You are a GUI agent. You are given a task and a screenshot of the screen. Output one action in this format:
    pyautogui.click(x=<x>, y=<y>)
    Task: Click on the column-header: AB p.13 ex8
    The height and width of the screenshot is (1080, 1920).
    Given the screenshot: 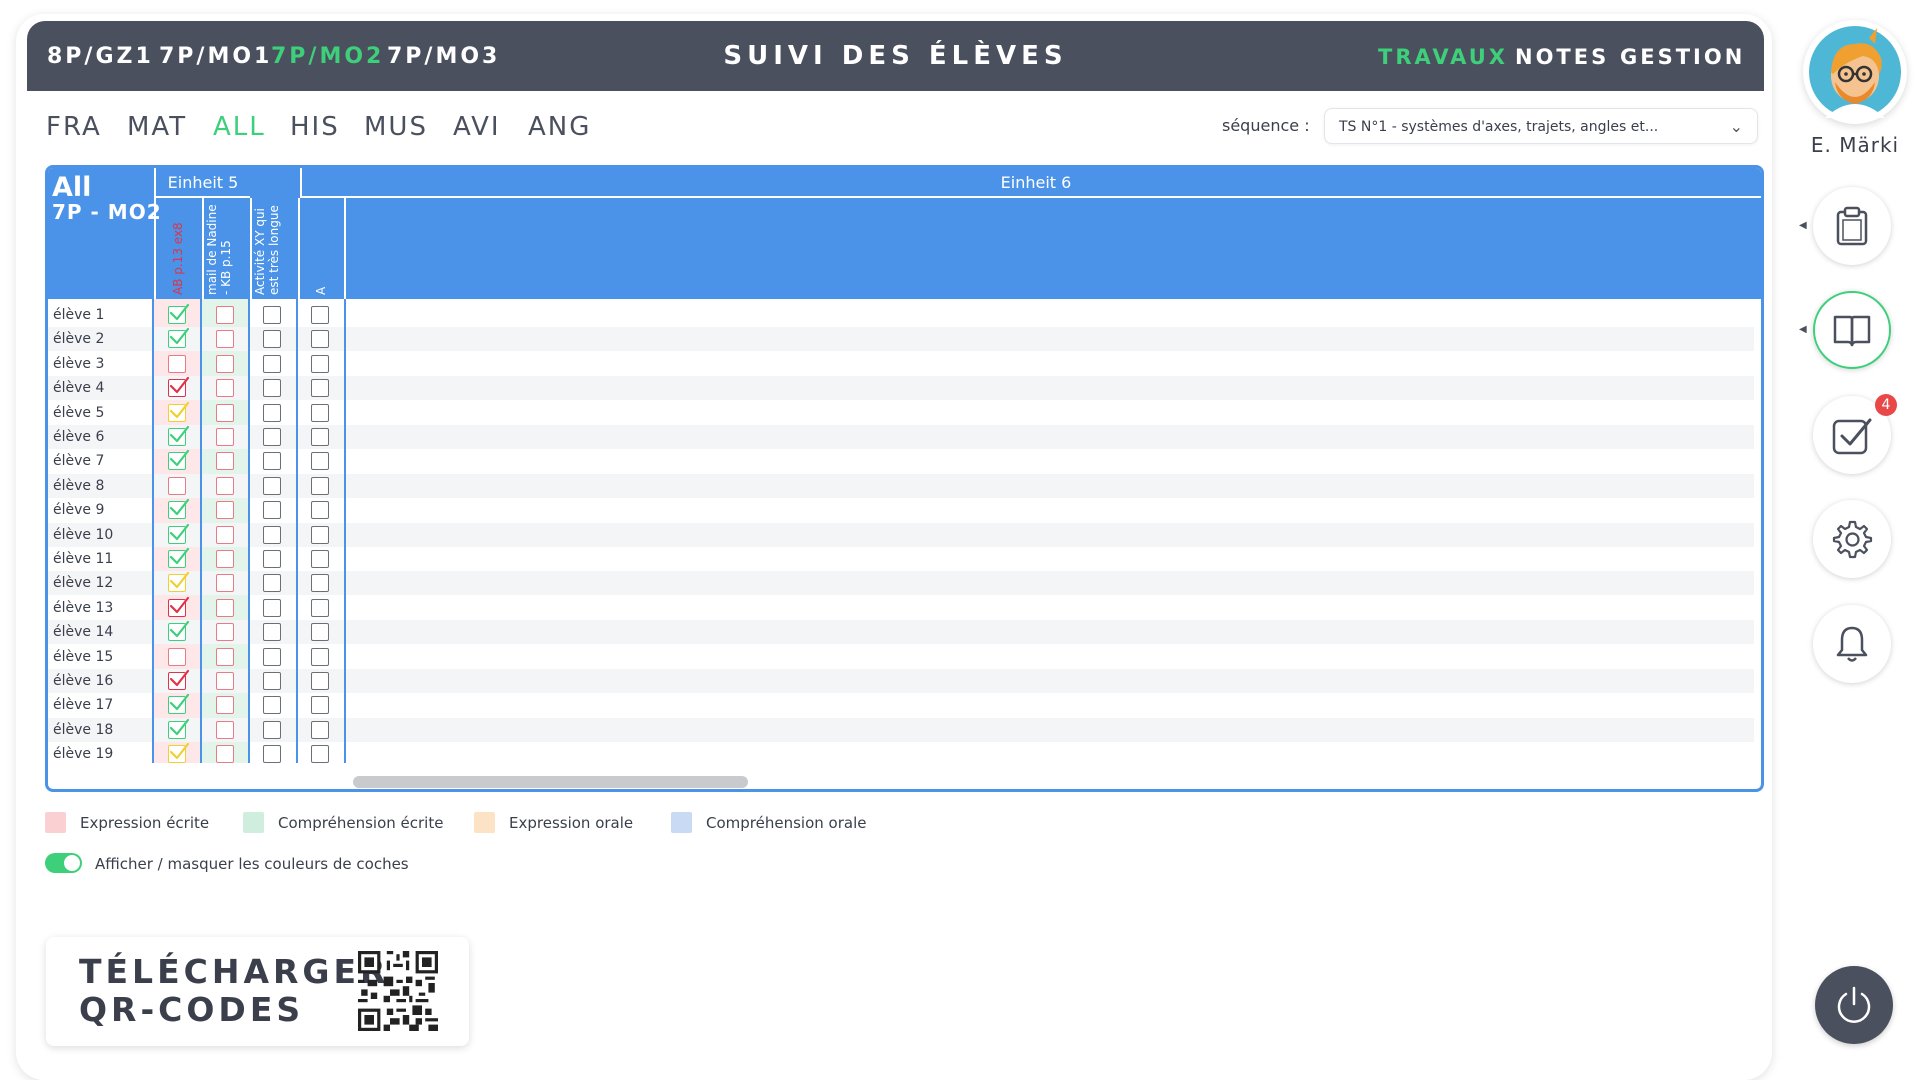 What is the action you would take?
    pyautogui.click(x=178, y=248)
    